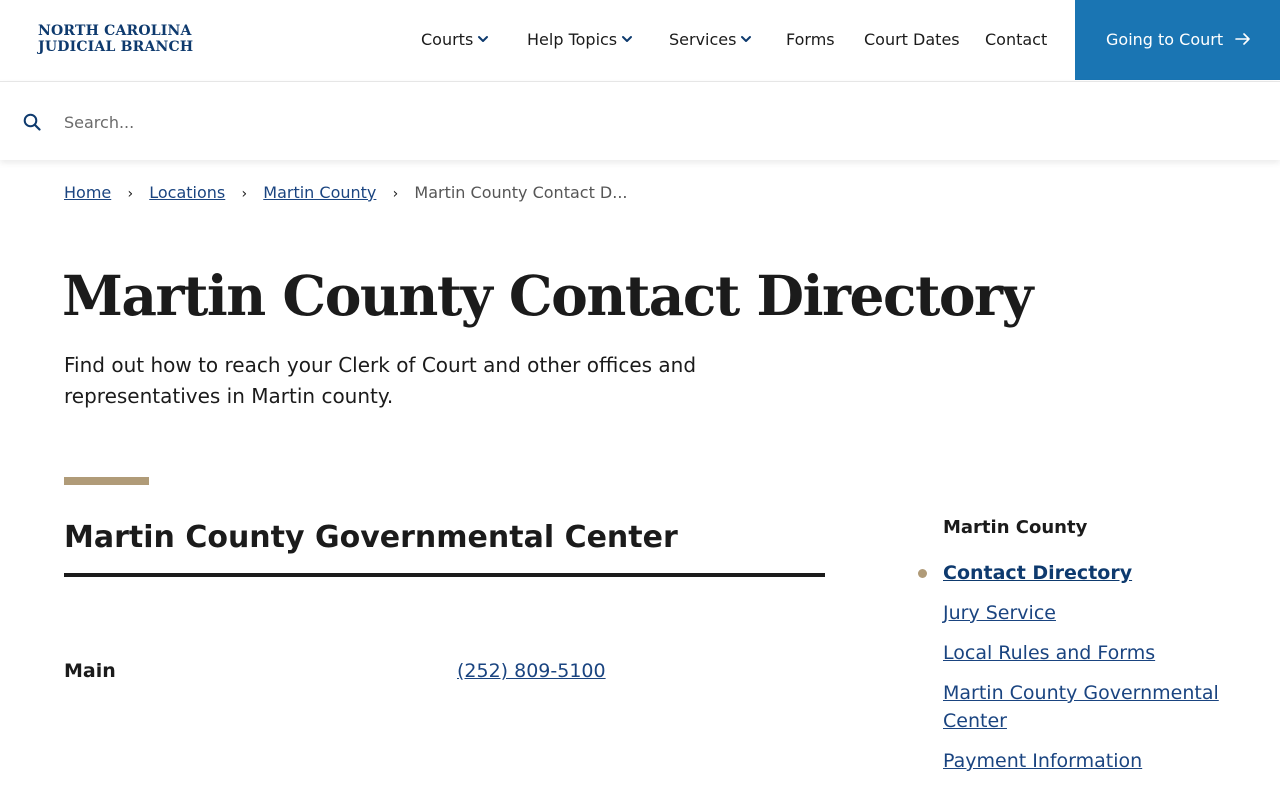  Describe the element at coordinates (32, 122) in the screenshot. I see `search-icon` at that location.